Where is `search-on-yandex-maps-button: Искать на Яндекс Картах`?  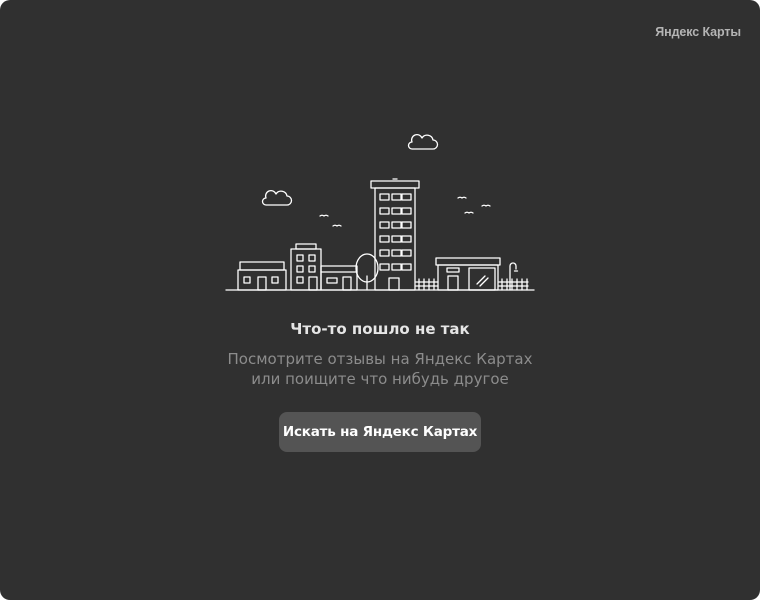
search-on-yandex-maps-button: Искать на Яндекс Картах is located at coordinates (380, 432).